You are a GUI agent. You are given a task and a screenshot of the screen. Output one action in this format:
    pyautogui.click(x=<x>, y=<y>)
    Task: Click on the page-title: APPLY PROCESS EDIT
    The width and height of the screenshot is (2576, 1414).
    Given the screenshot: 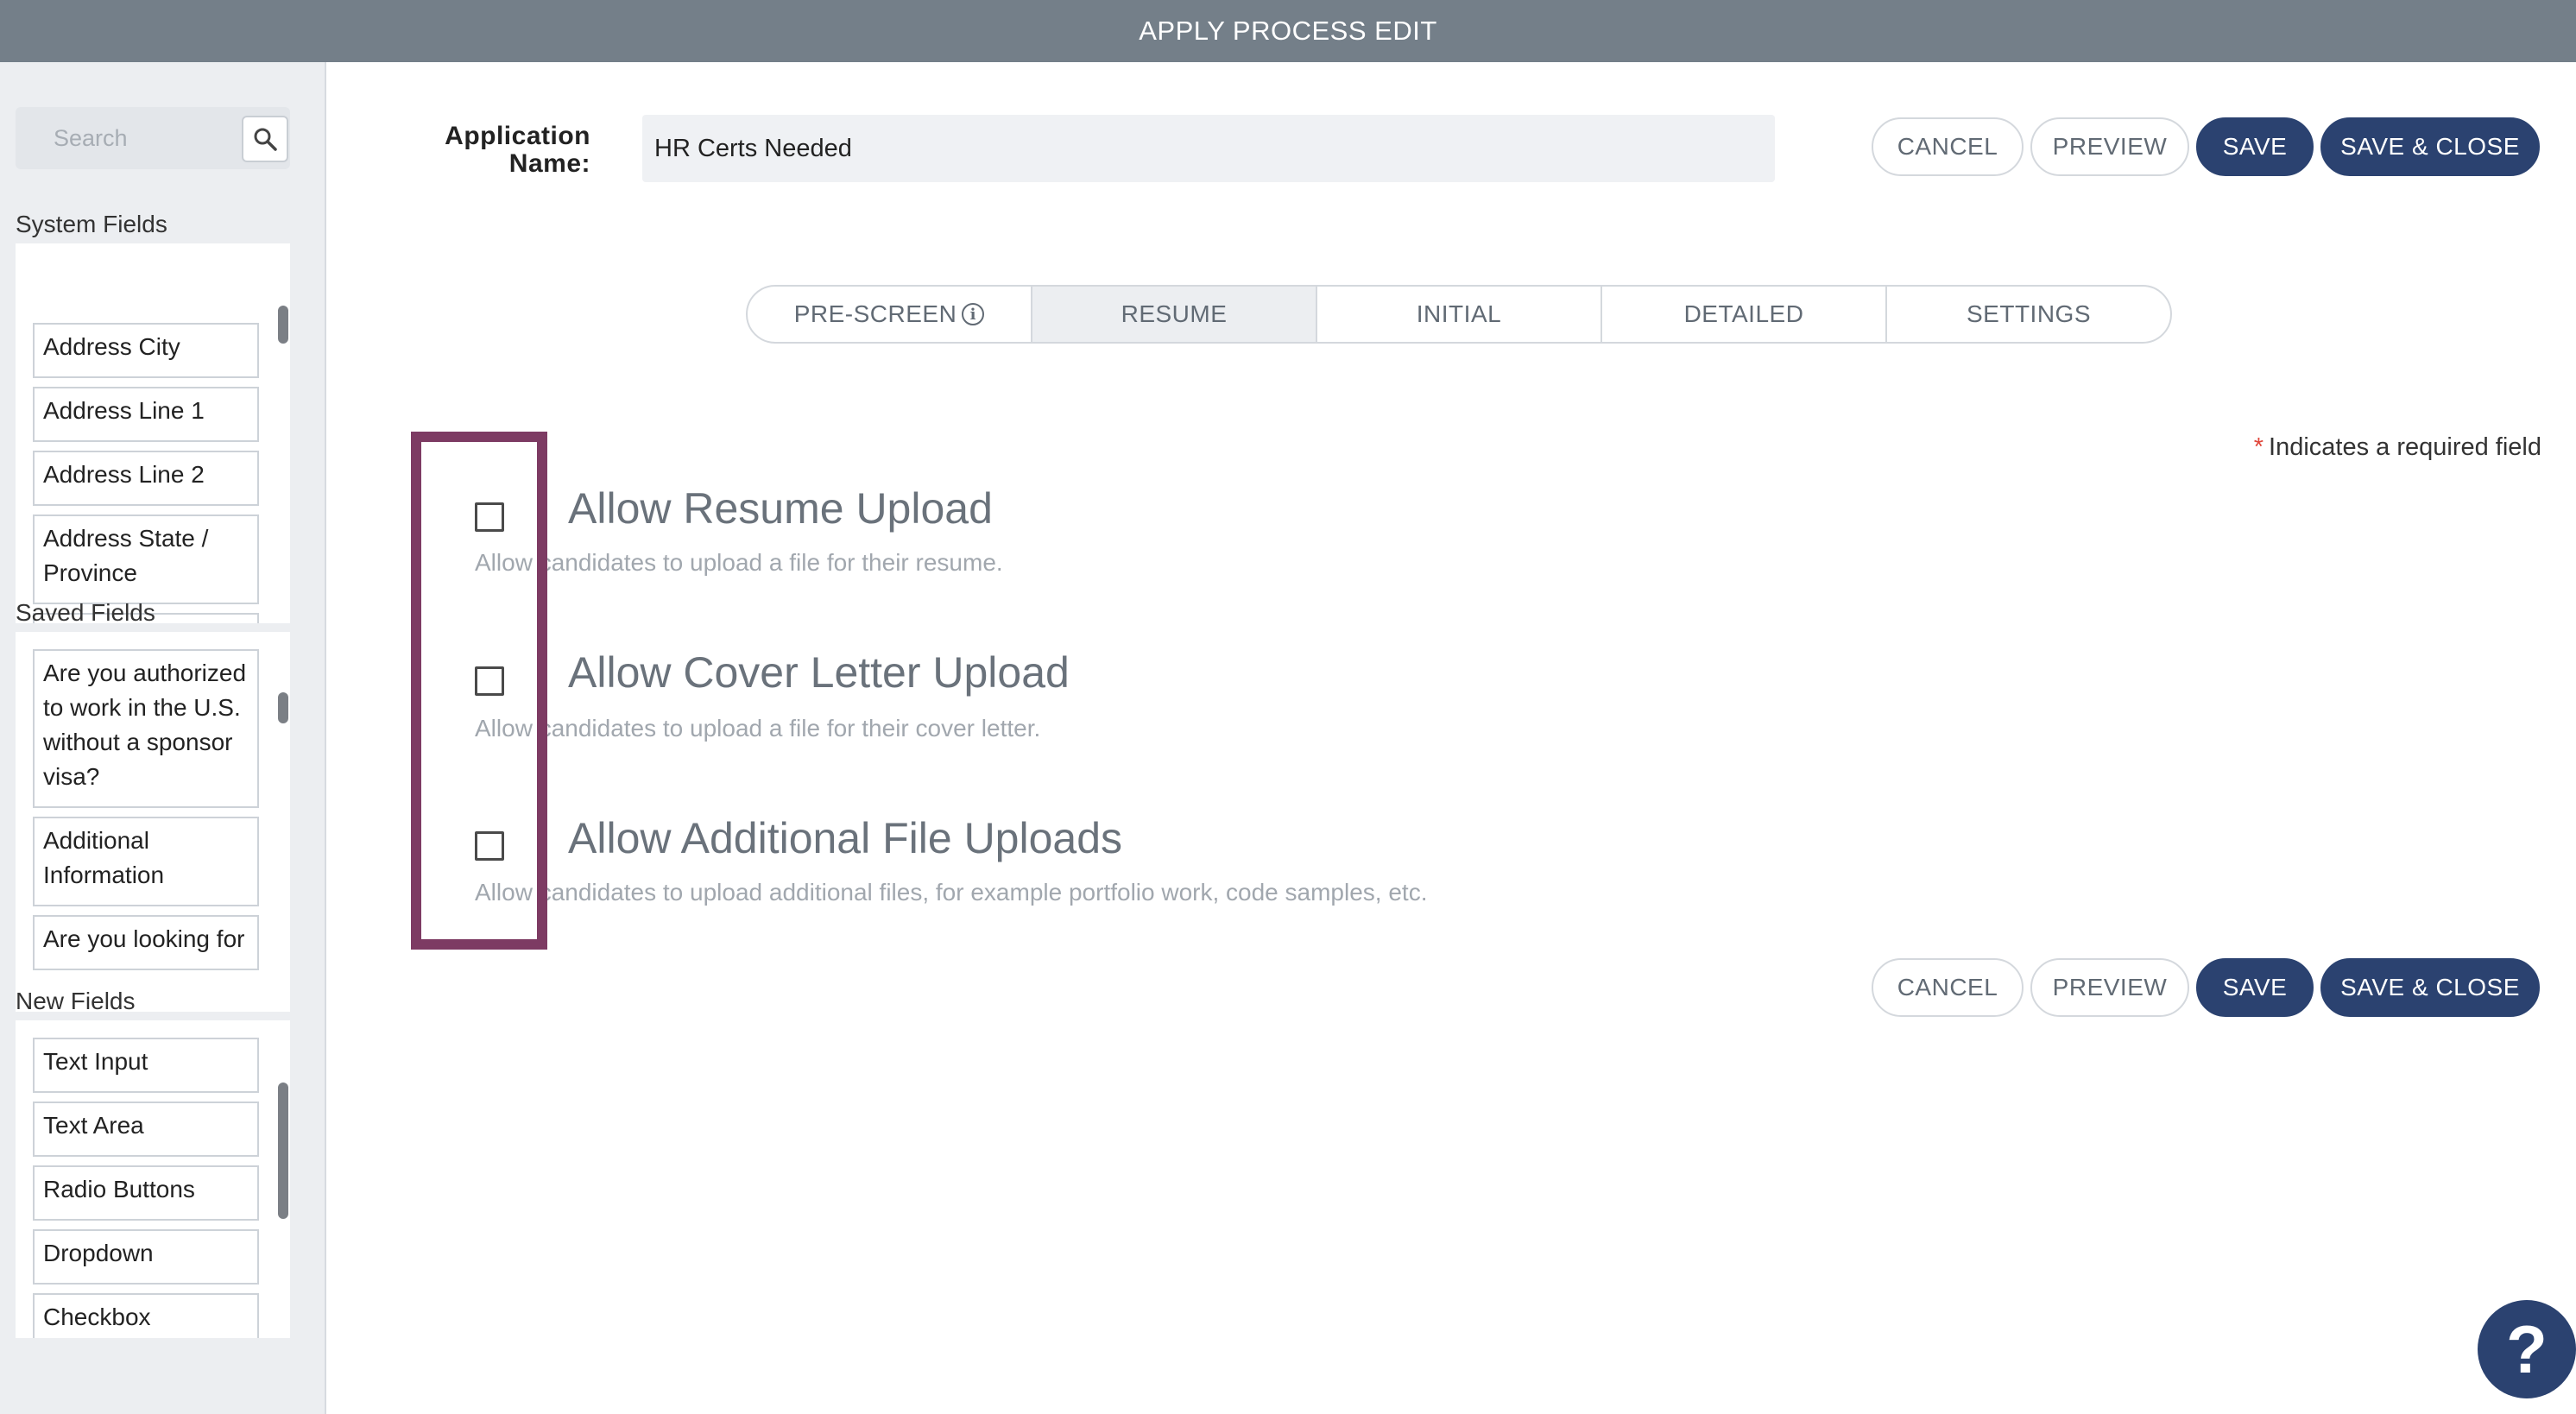 What is the action you would take?
    pyautogui.click(x=1288, y=31)
    